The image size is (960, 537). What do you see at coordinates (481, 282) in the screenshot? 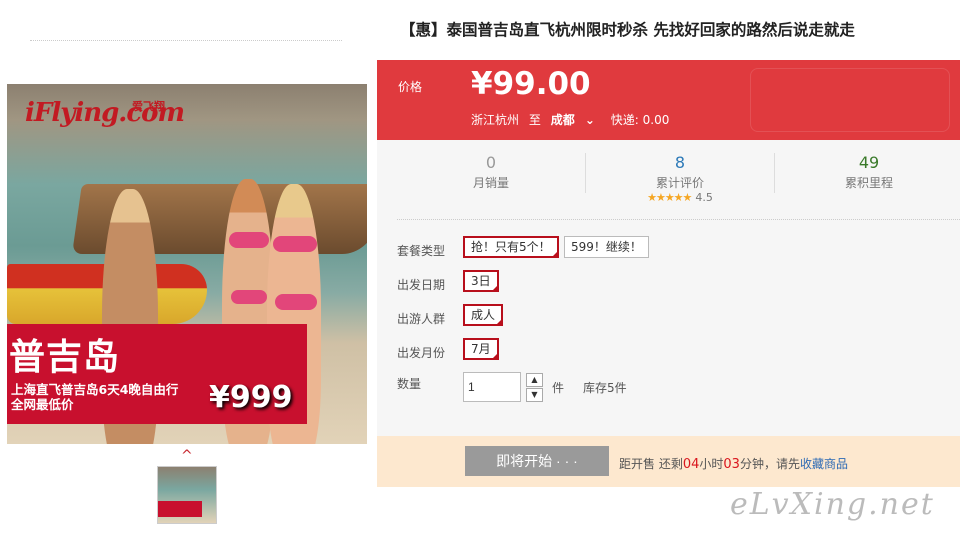
I see `date-option: 3日` at bounding box center [481, 282].